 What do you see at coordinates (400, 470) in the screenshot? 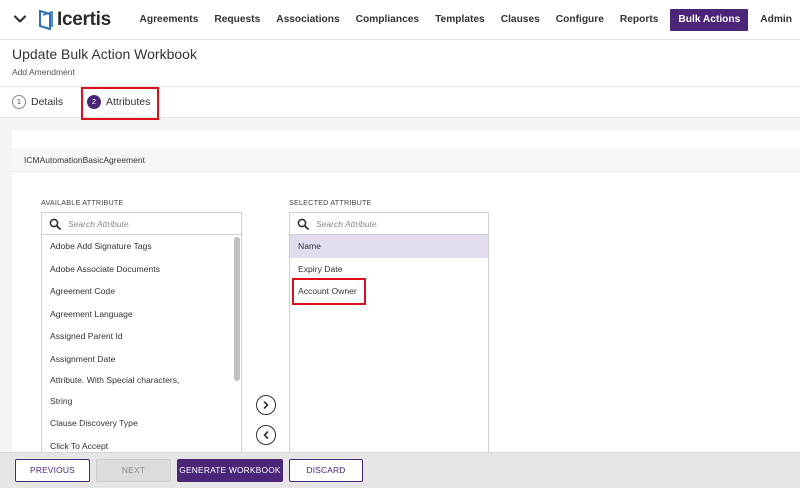
I see `footer-bar: PREVIOUS NEXT GENERATE WORKBOOK DISCARD` at bounding box center [400, 470].